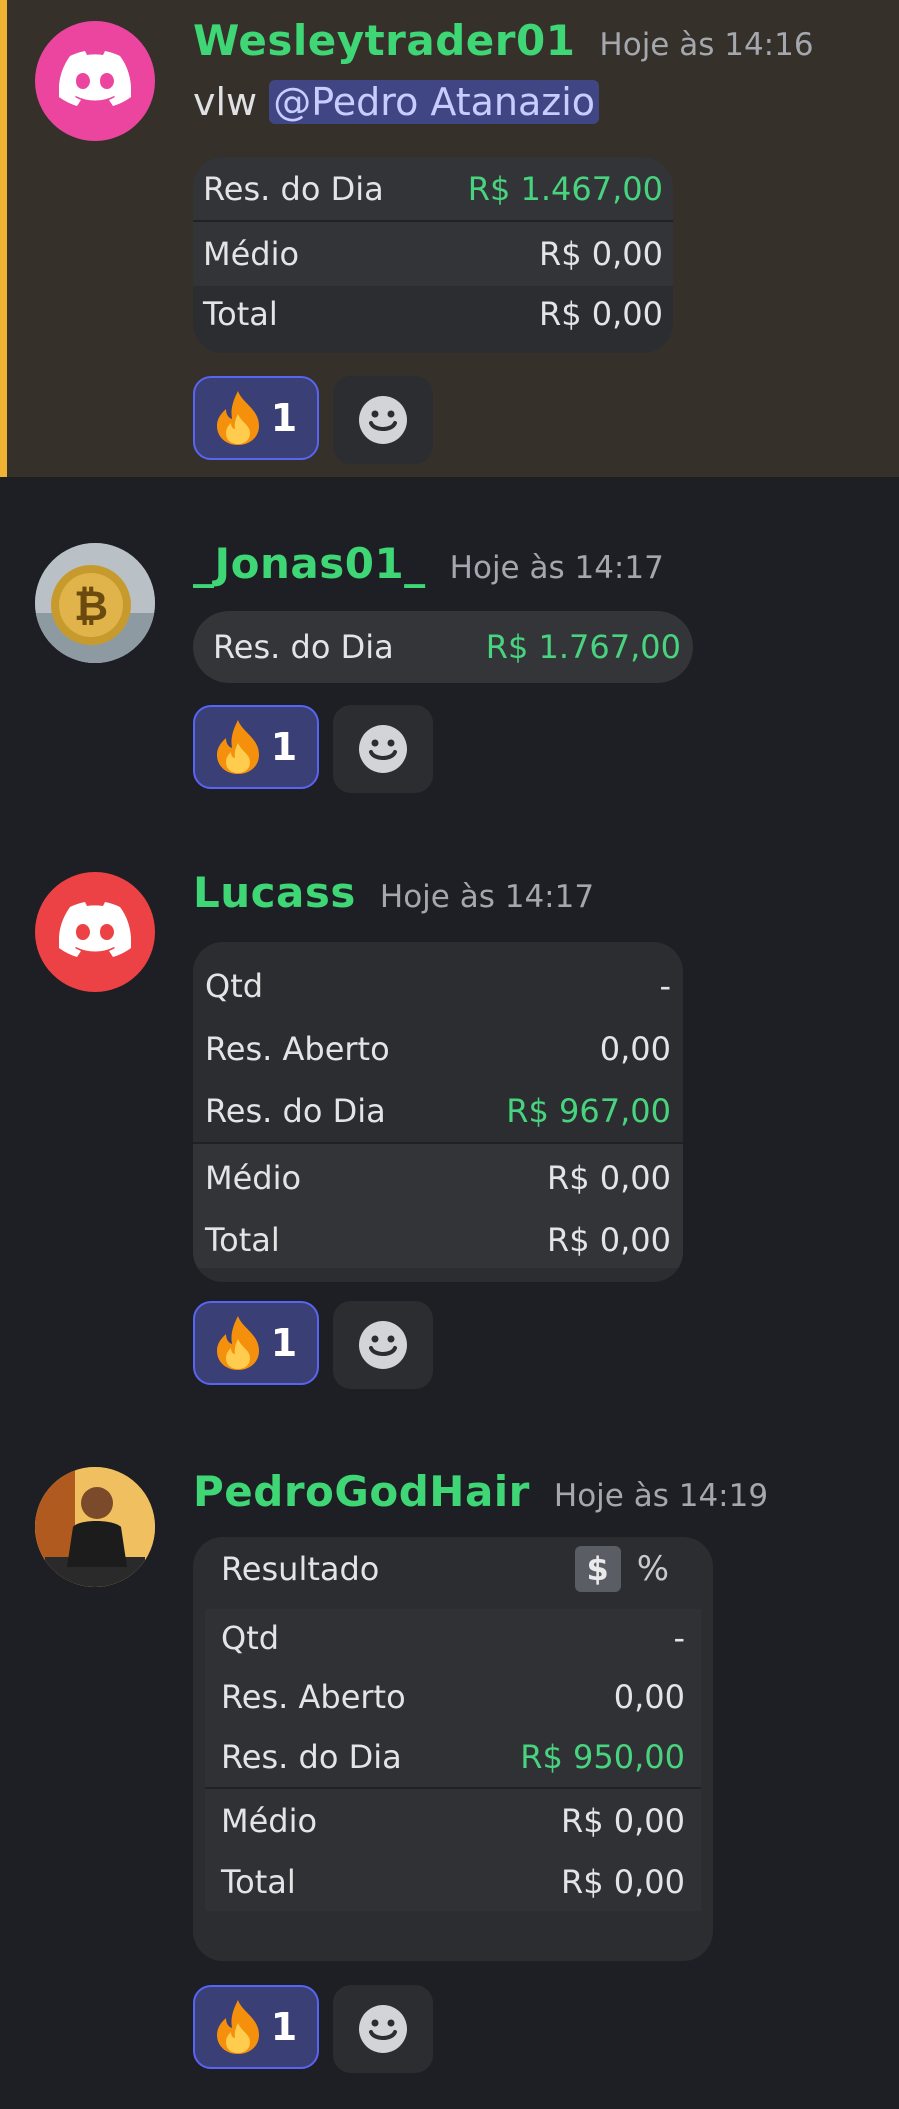  What do you see at coordinates (309, 563) in the screenshot?
I see `username: _Jonas01_` at bounding box center [309, 563].